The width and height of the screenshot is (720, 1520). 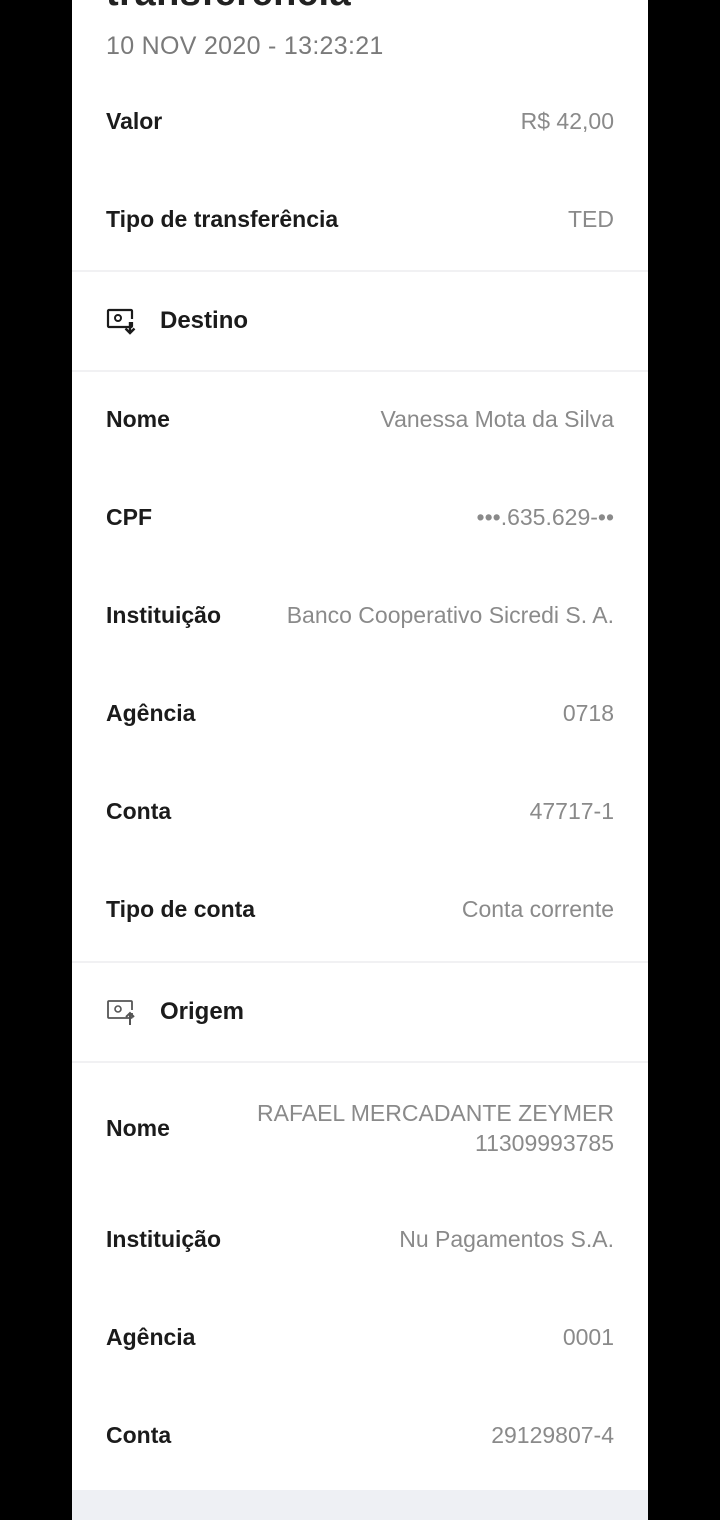 I want to click on send-icon, so click(x=121, y=1012).